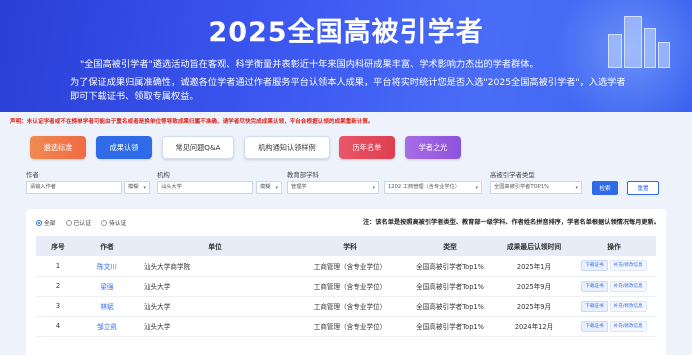 This screenshot has width=692, height=355. What do you see at coordinates (58, 306) in the screenshot?
I see `cell-no: 3` at bounding box center [58, 306].